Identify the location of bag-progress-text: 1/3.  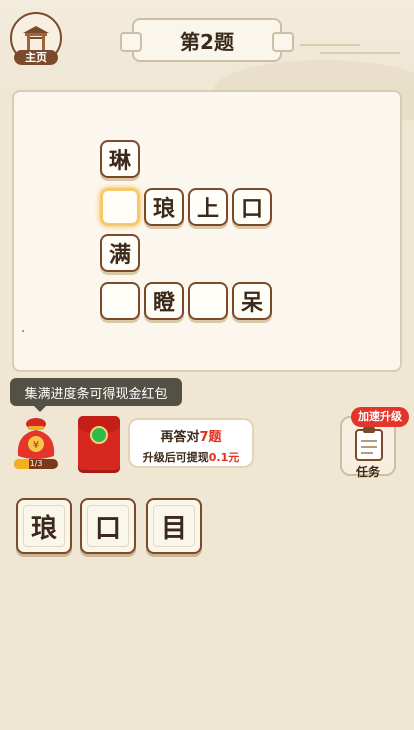
(36, 463).